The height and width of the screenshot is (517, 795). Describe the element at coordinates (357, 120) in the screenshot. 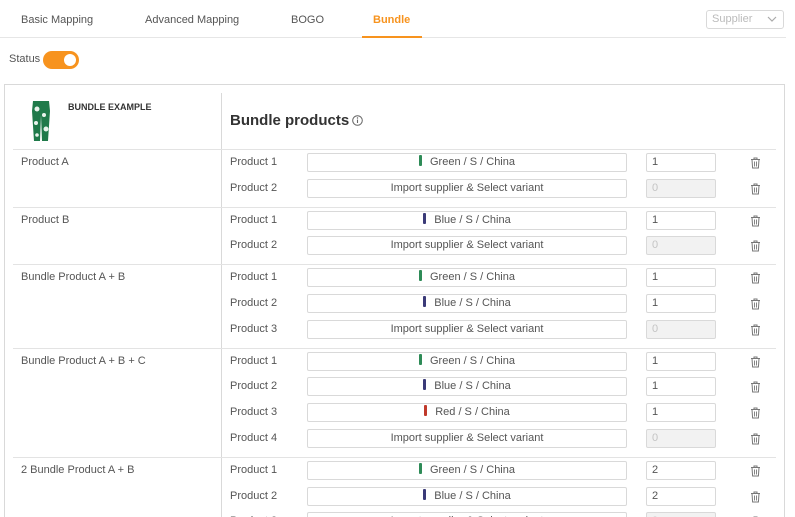

I see `info-icon` at that location.